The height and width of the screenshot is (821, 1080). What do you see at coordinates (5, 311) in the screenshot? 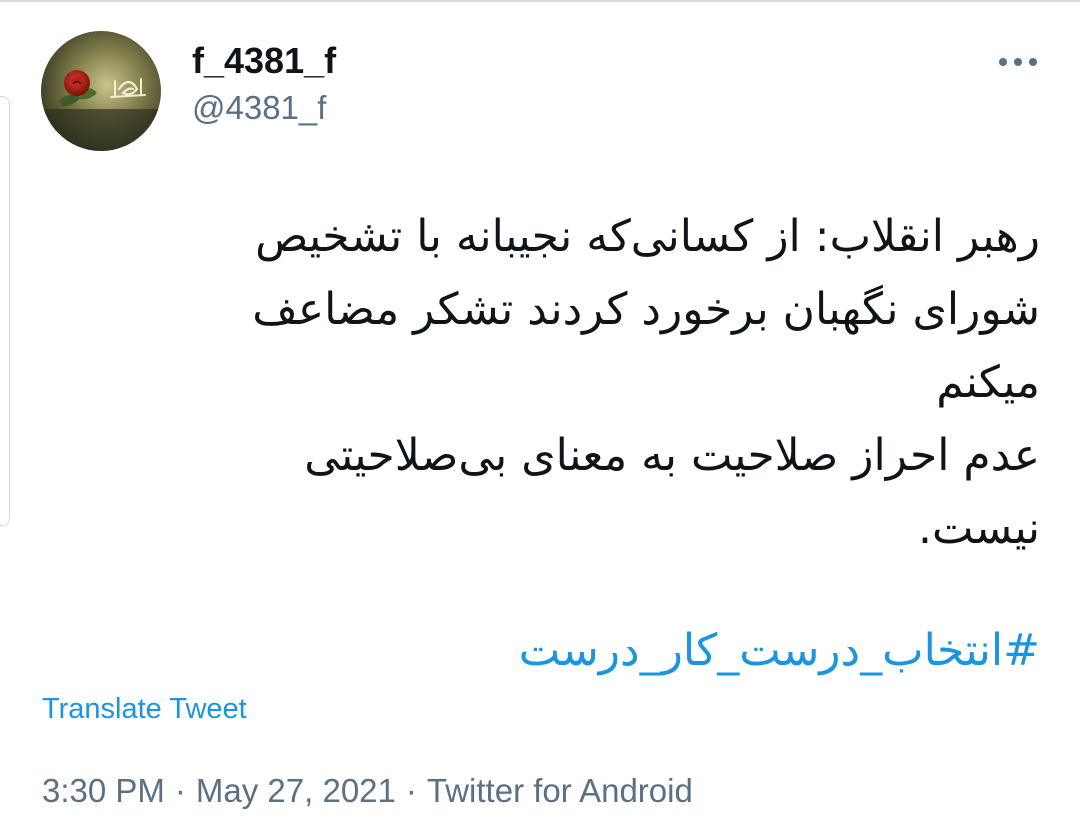
I see `side-panel-edge` at bounding box center [5, 311].